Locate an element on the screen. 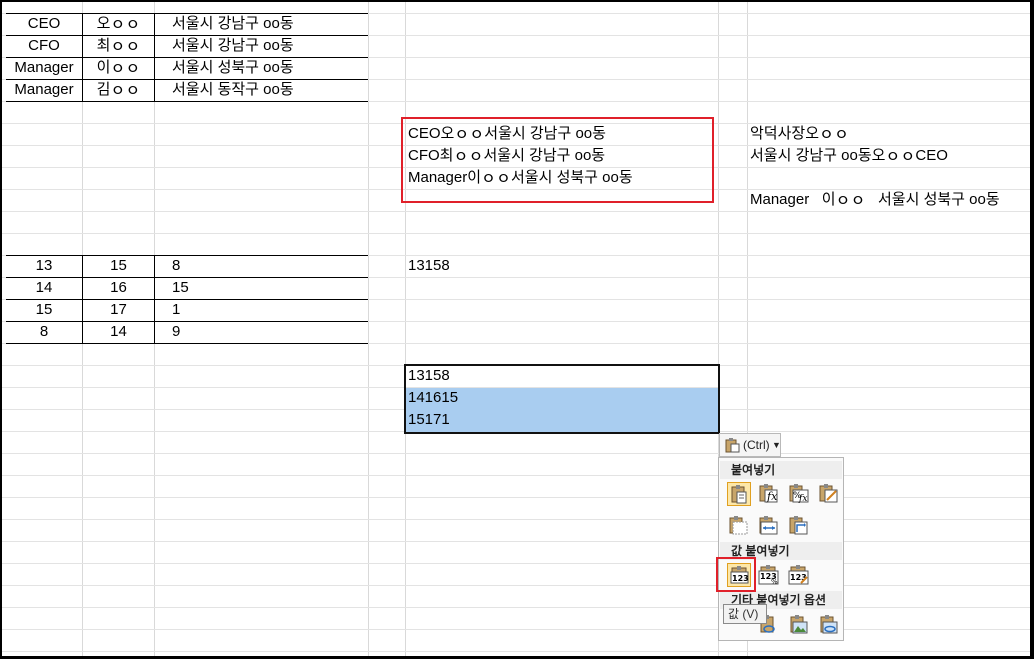 This screenshot has height=659, width=1034. name-cell: 이ｏｏ is located at coordinates (118, 68).